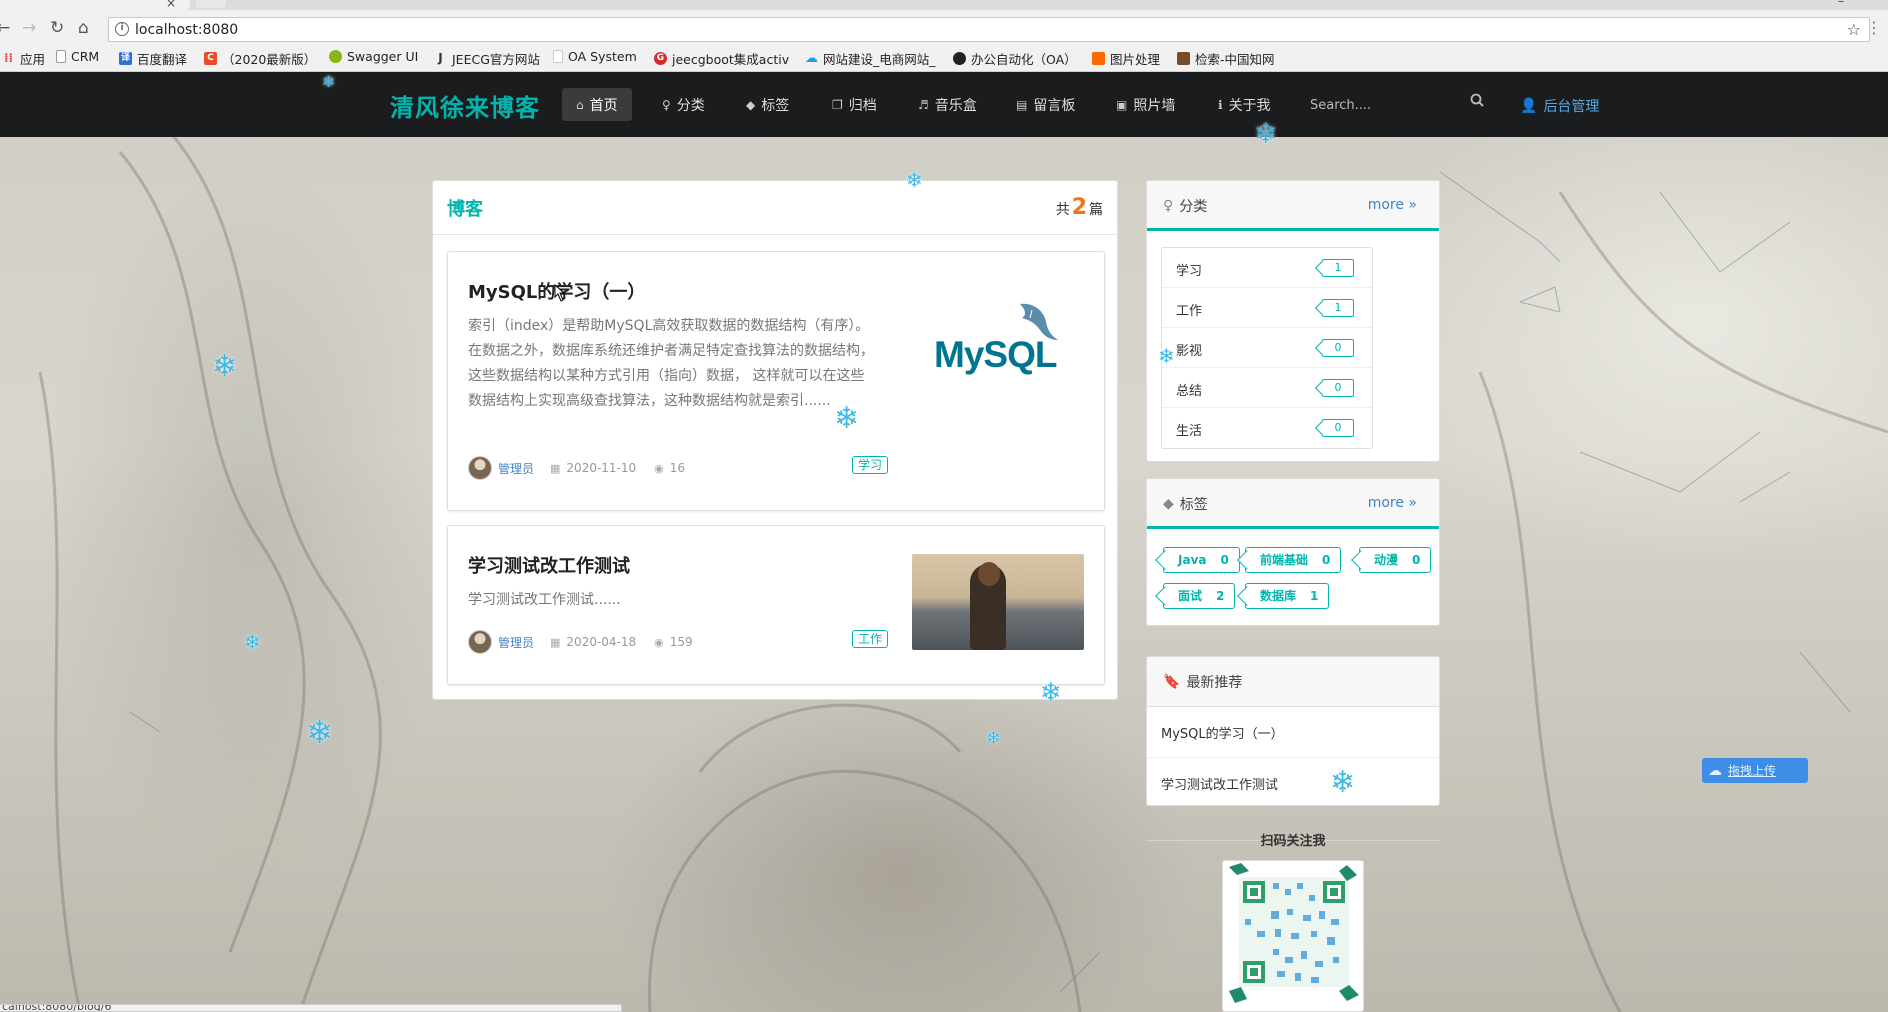 This screenshot has height=1012, width=1888. Describe the element at coordinates (998, 602) in the screenshot. I see `post-thumbnail-photo` at that location.